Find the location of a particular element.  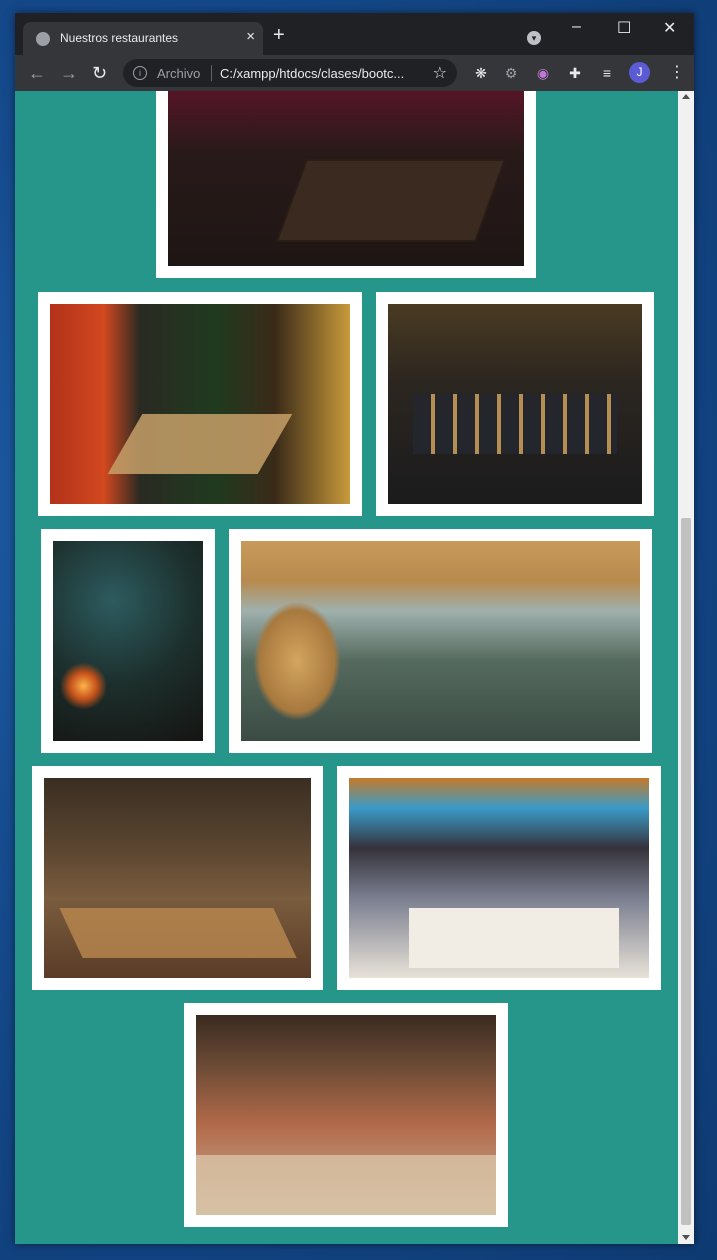

tab-search-icon: ▾ is located at coordinates (534, 38).